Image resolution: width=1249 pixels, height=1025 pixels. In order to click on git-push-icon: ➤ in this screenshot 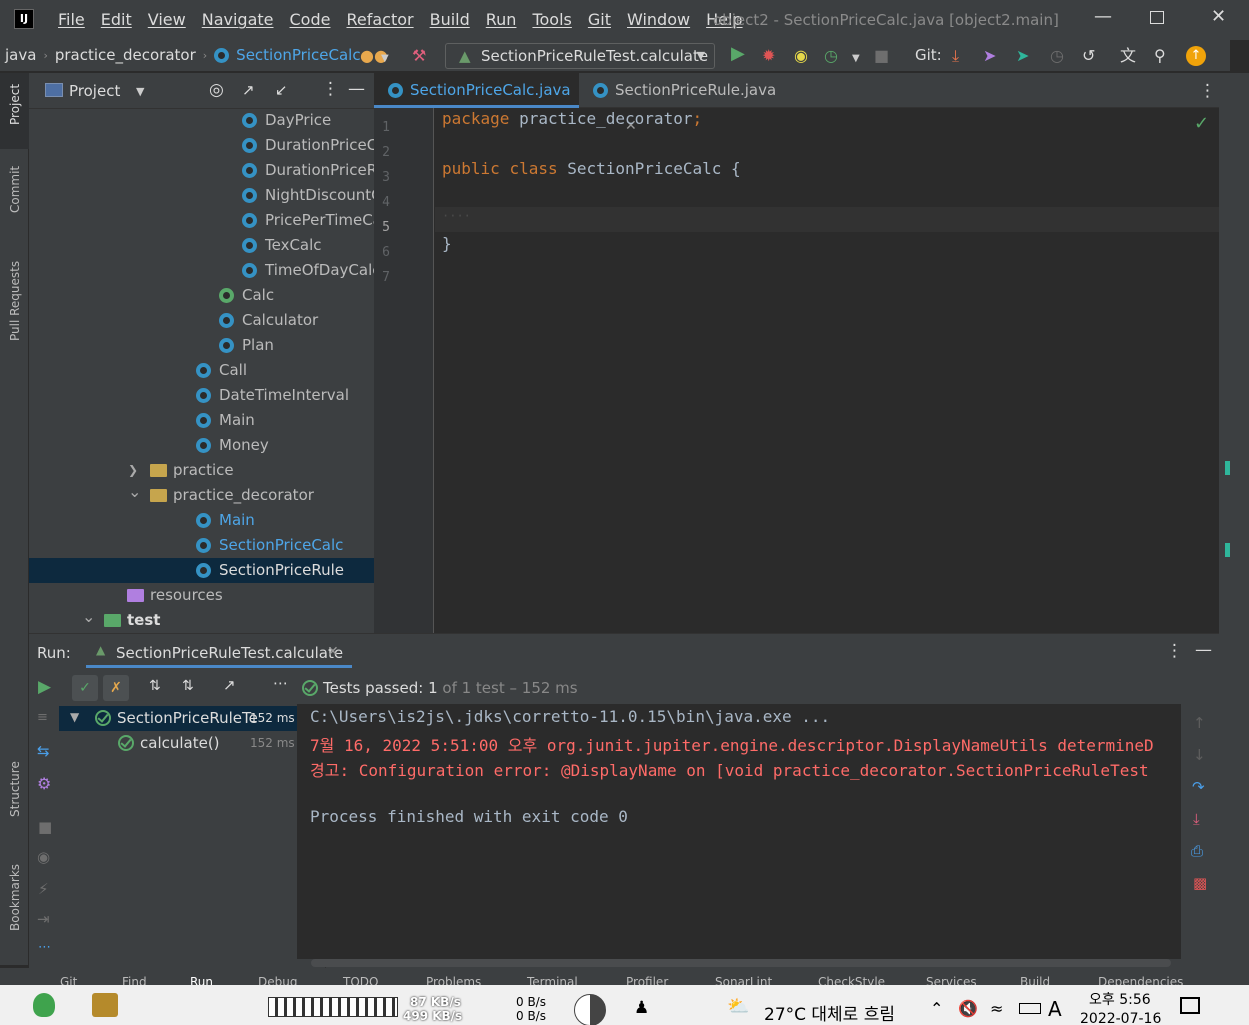, I will do `click(989, 56)`.